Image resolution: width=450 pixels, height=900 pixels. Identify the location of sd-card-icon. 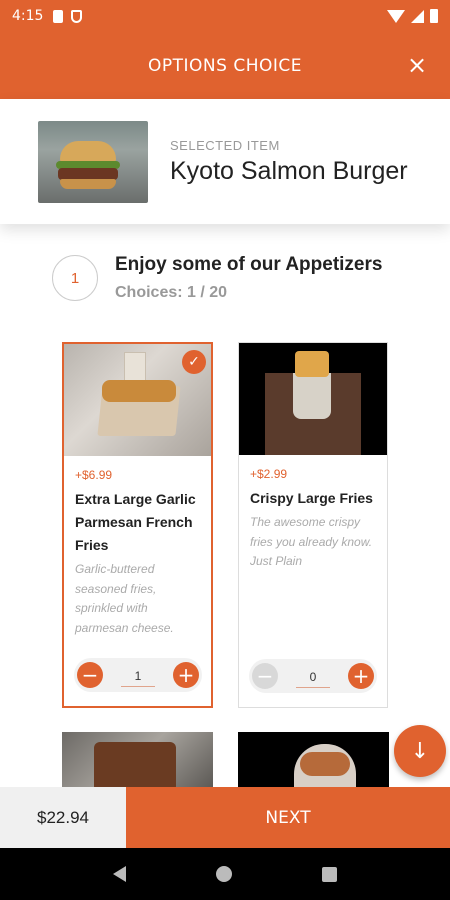
(58, 16).